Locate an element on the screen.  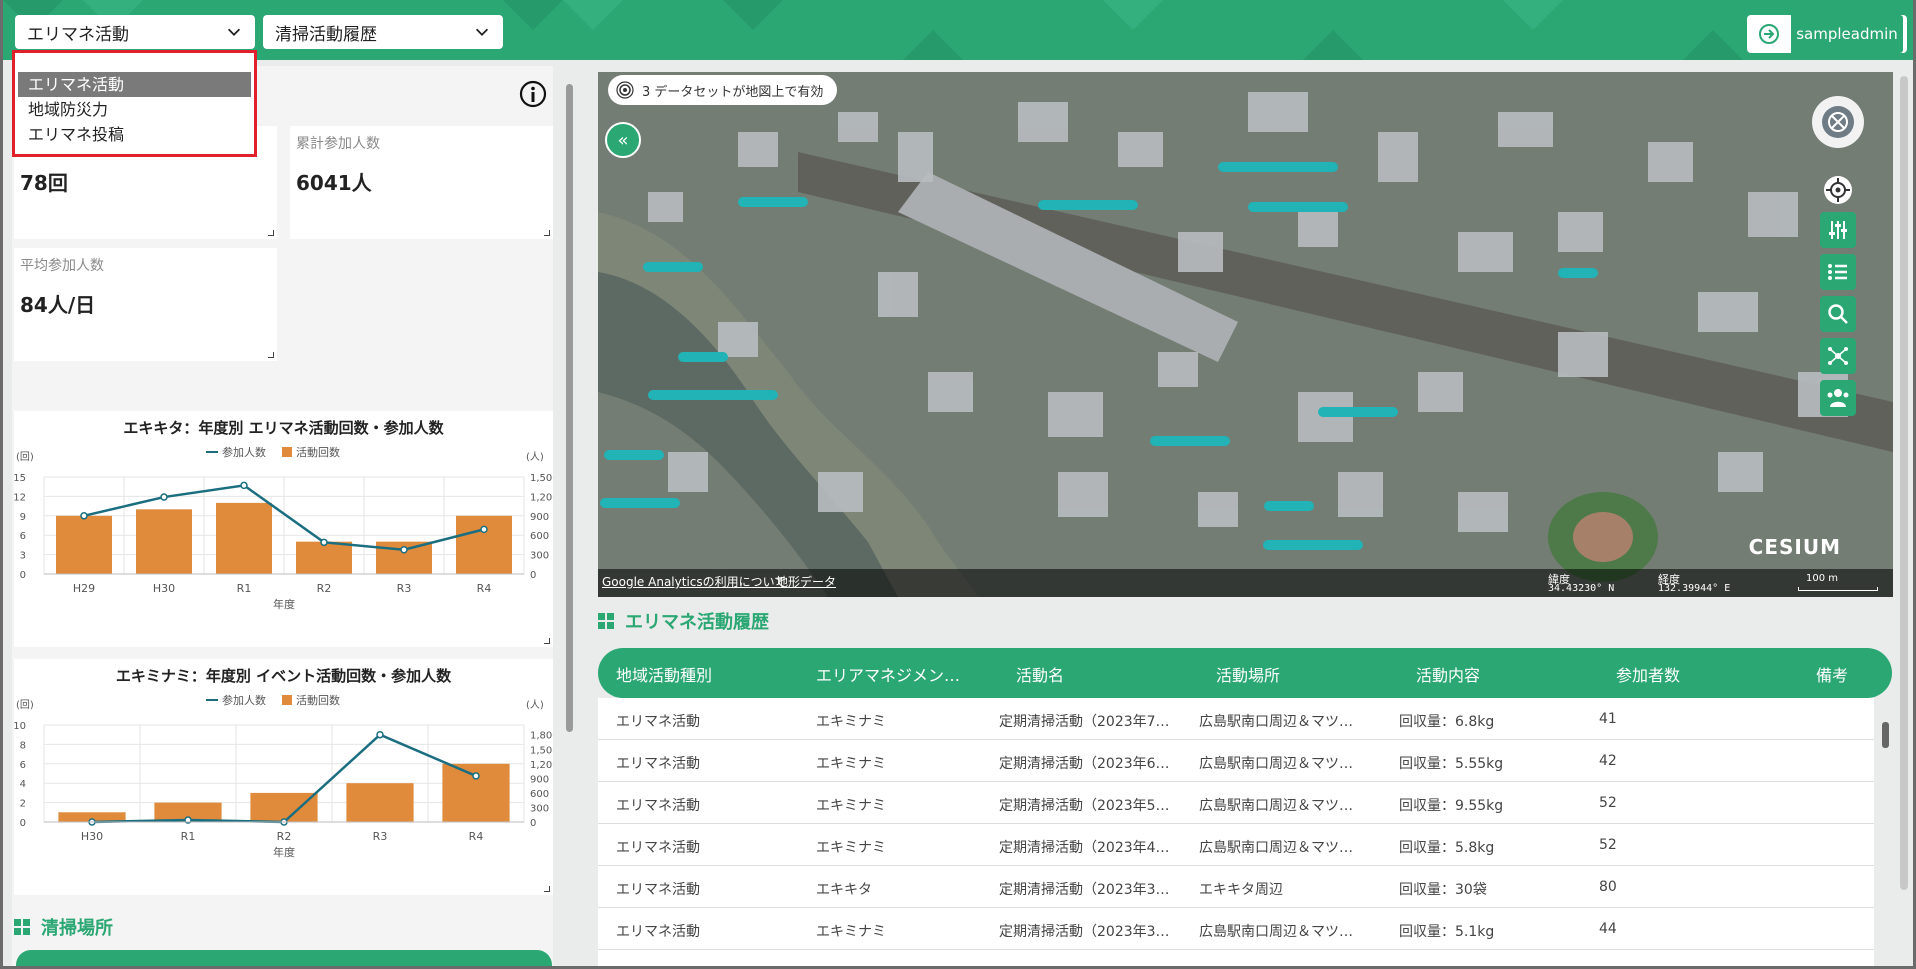
dropdown-option-post: エリマネ投稿 is located at coordinates (134, 134).